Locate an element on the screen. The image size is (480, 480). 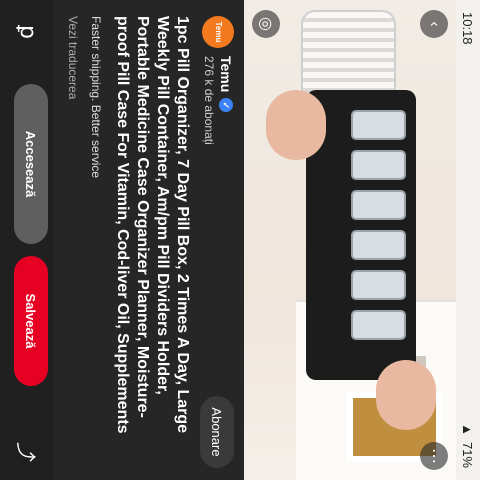
share-icon: ⤴ is located at coordinates (27, 452).